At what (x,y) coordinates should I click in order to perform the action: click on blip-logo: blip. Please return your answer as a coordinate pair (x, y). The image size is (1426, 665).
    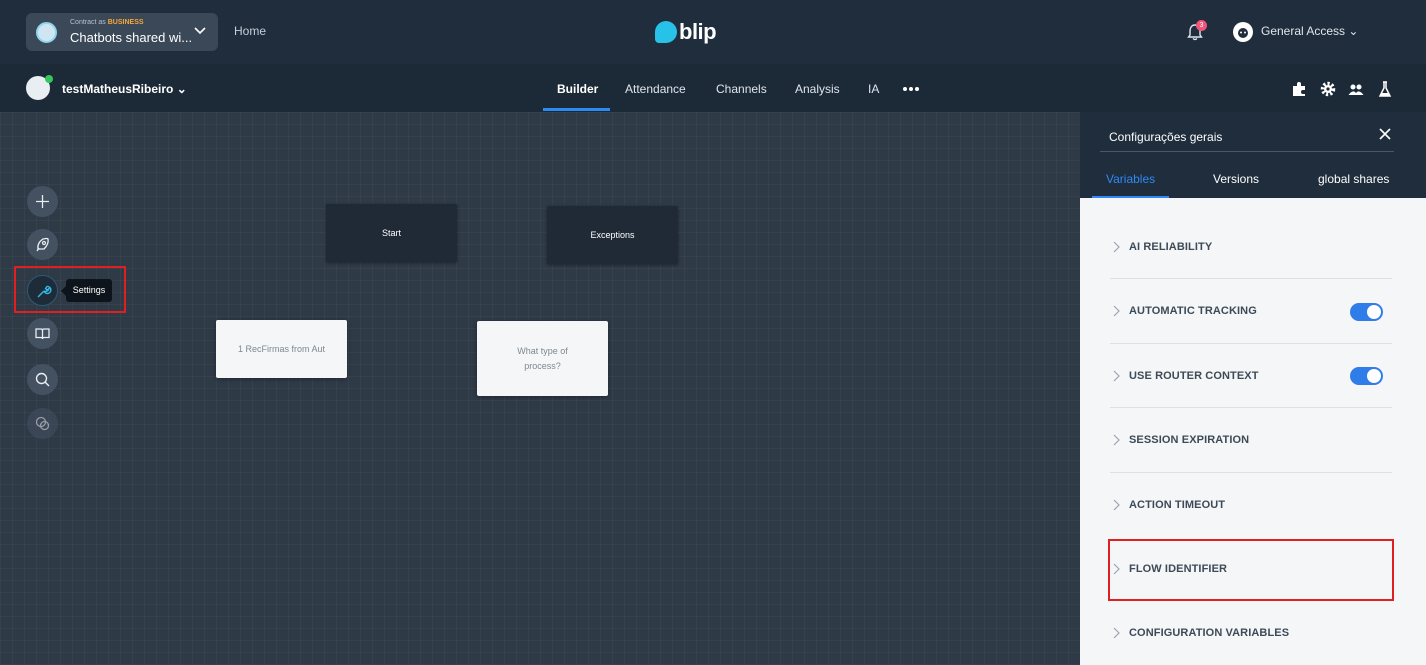
    Looking at the image, I should click on (686, 32).